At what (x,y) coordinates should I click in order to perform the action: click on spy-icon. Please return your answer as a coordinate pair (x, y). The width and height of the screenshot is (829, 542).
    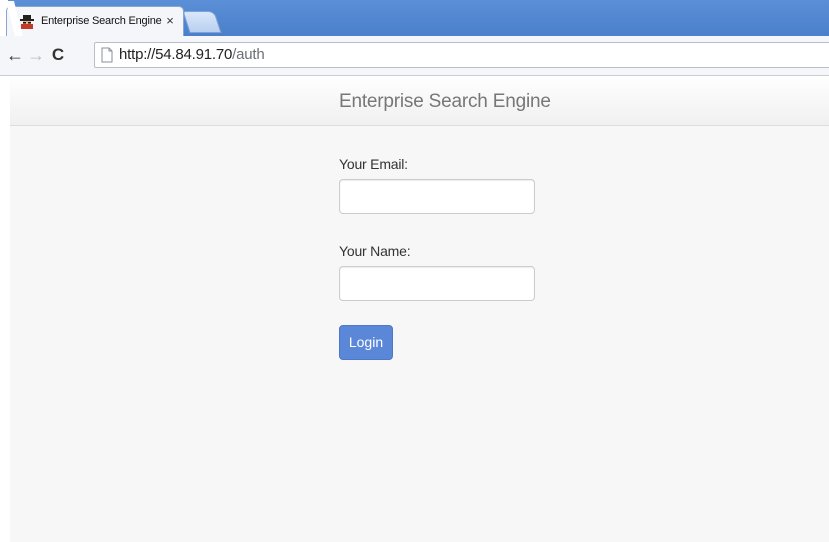
    Looking at the image, I should click on (27, 22).